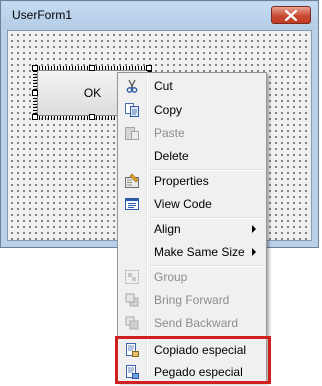 The image size is (322, 386). I want to click on menu-item-properties-label: Properties, so click(181, 181).